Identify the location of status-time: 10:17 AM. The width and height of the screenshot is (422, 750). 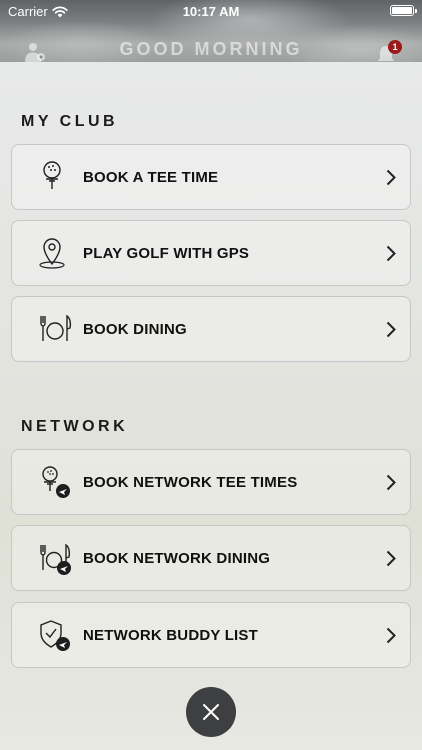
(211, 11).